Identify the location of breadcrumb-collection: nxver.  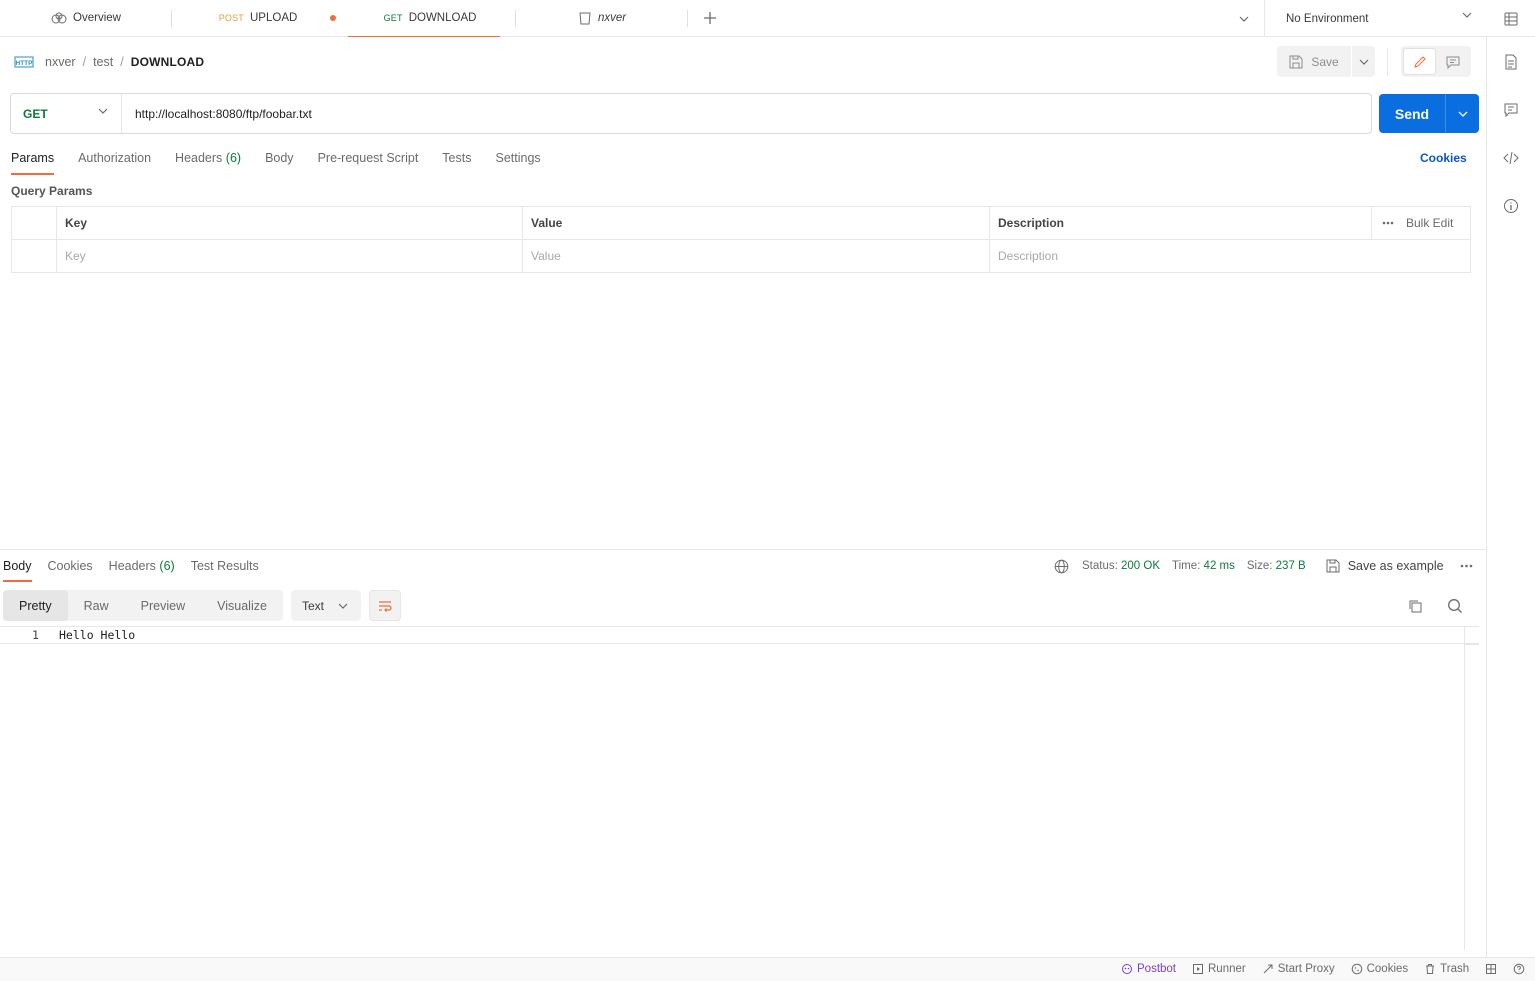
(60, 62).